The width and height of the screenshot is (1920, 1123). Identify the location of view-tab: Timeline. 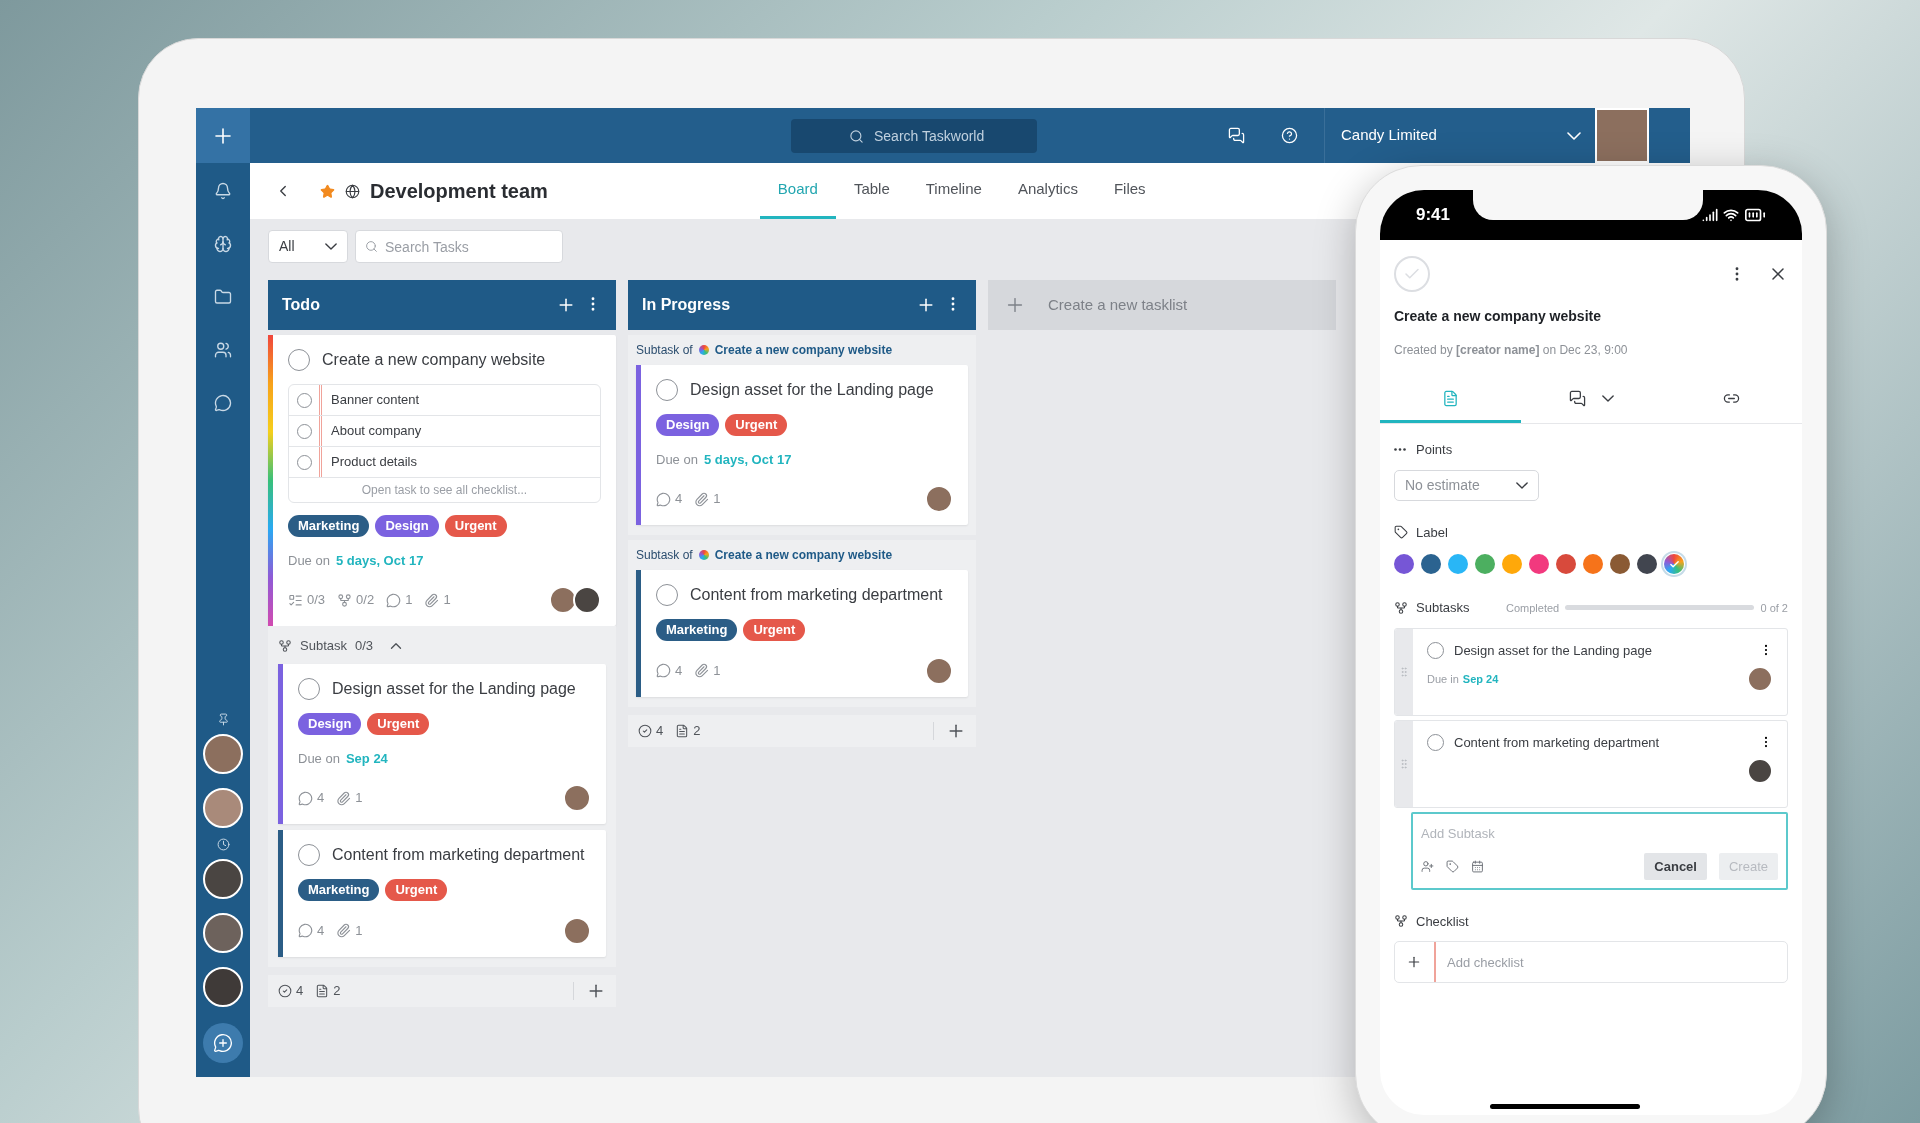
(953, 191).